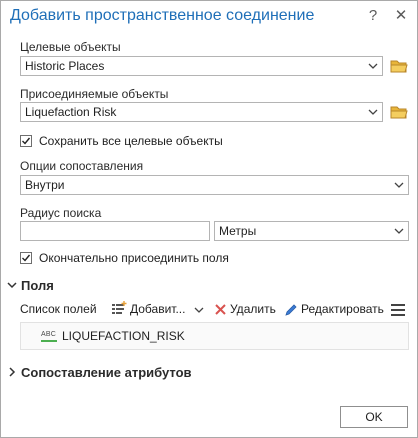 The image size is (418, 438). I want to click on permanent-join-label: Окончательно присоединить поля, so click(134, 258).